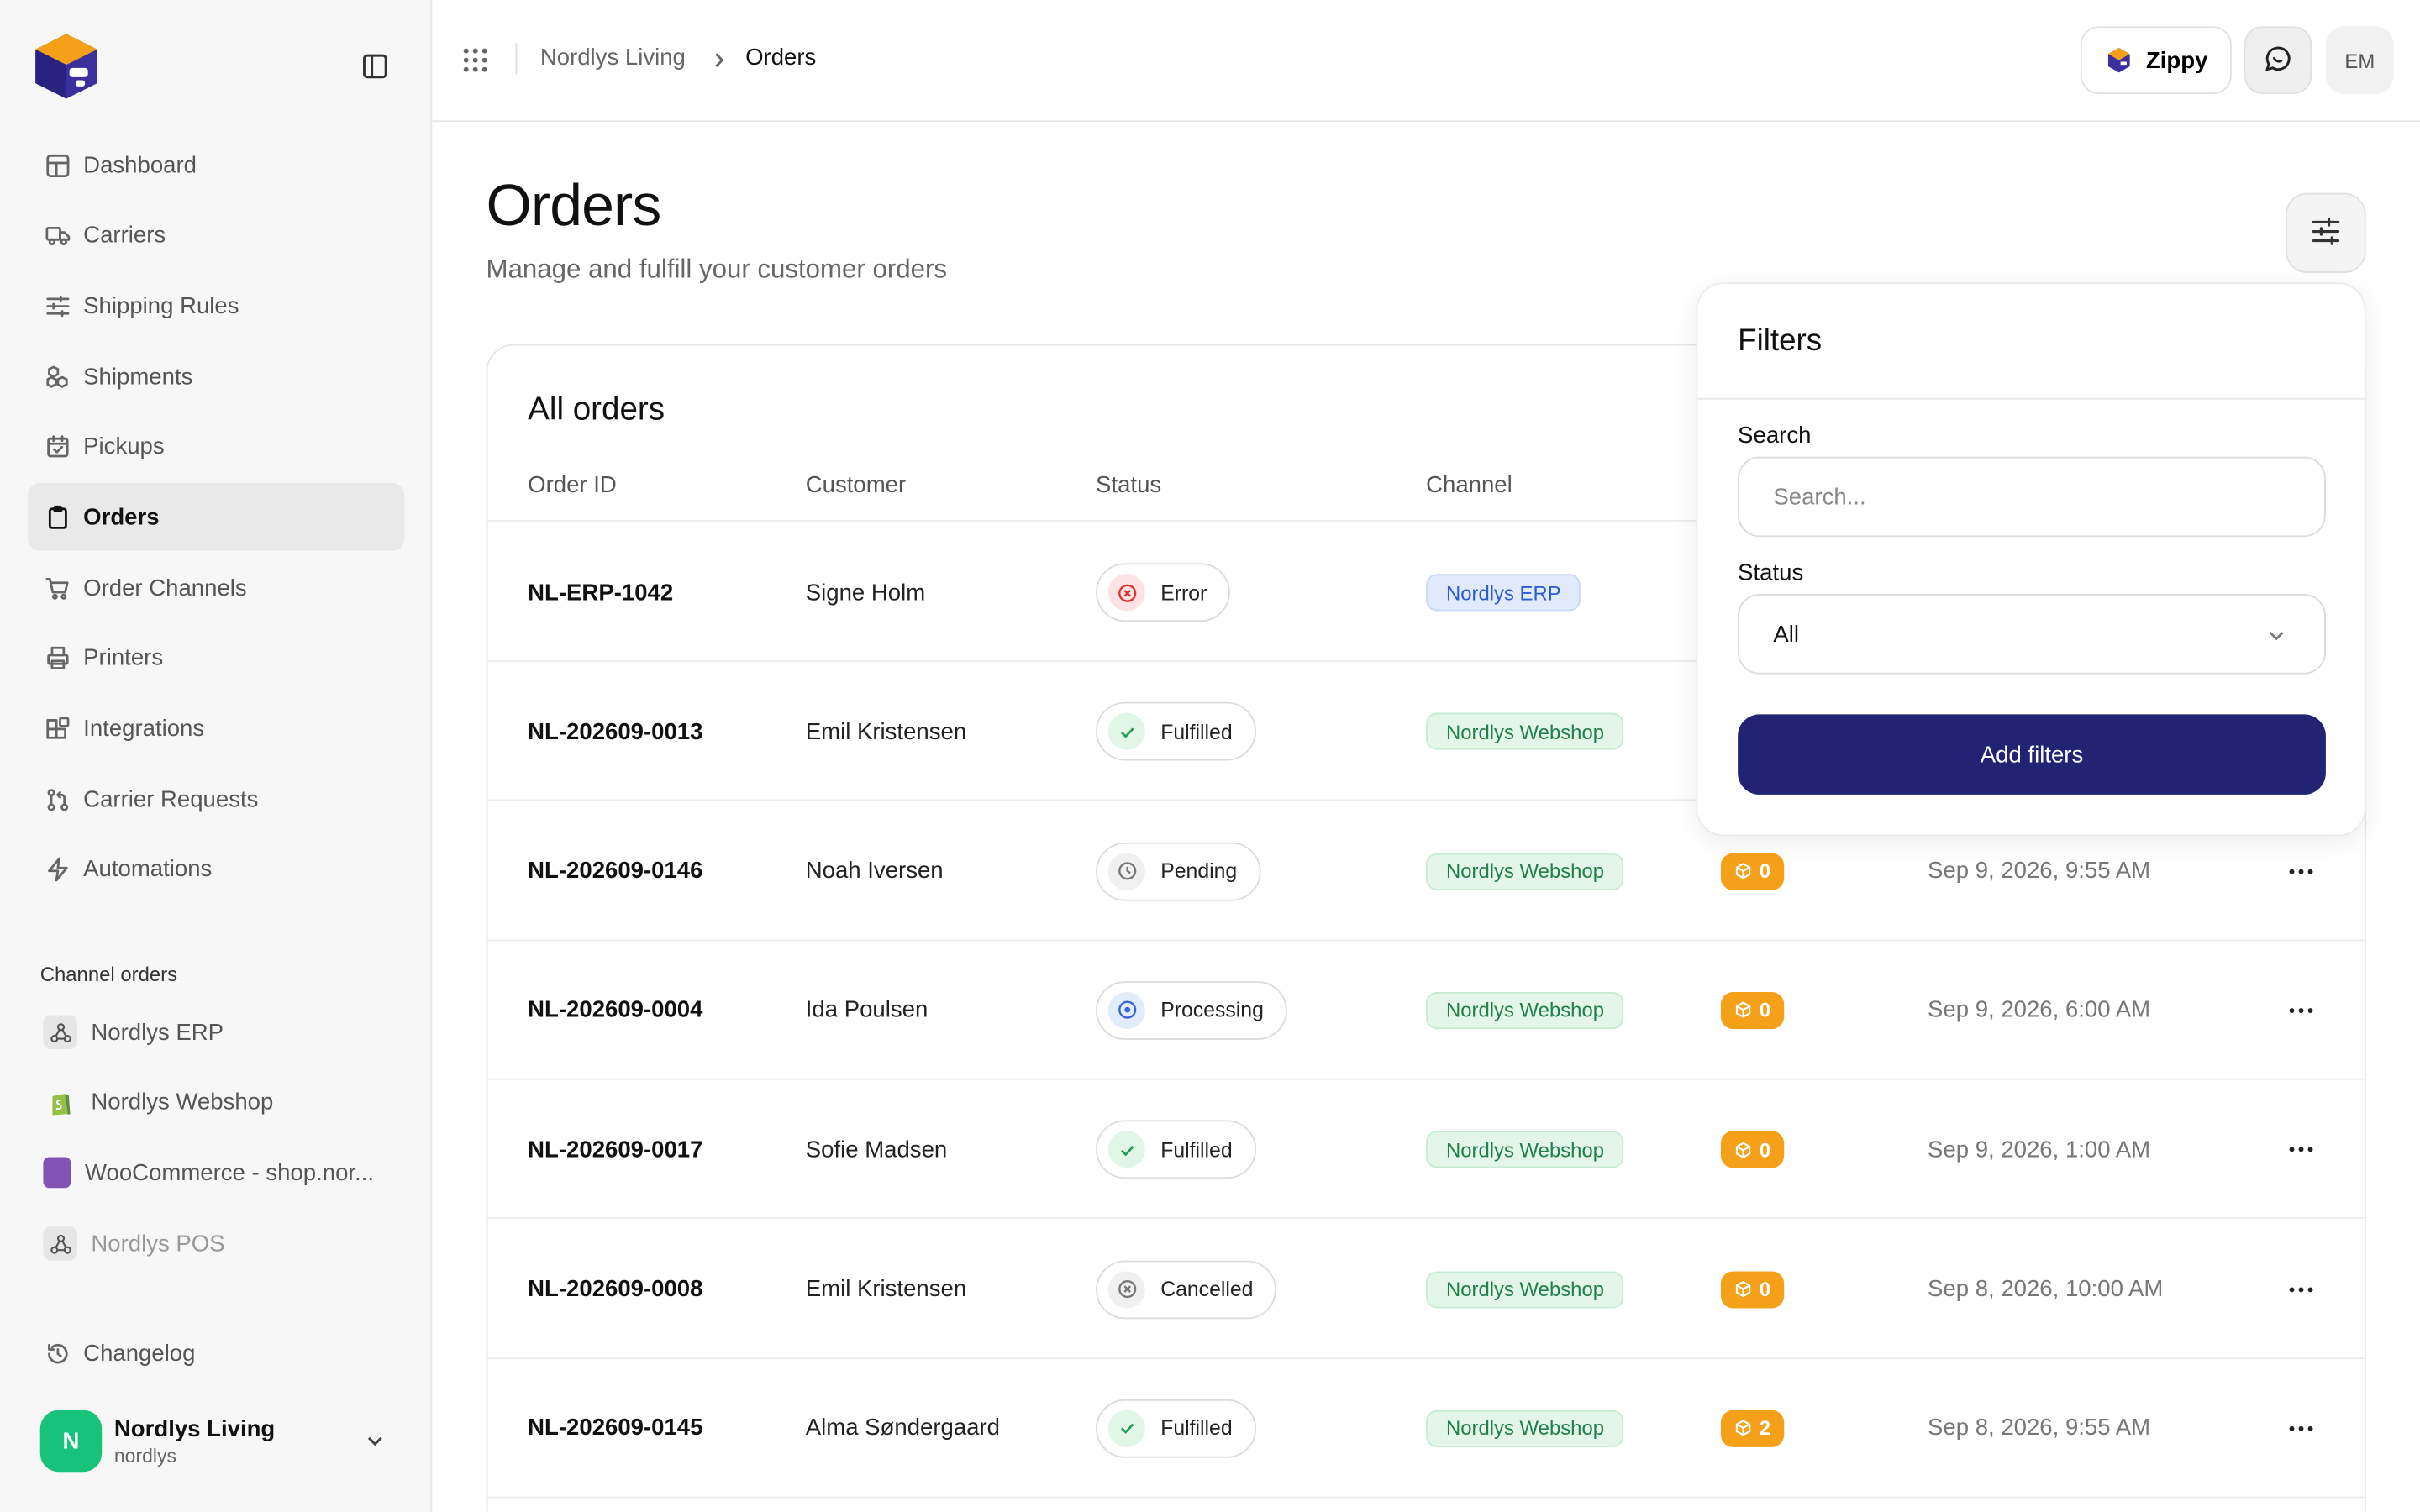 The image size is (2420, 1512). I want to click on topbar: Nordlys Living Orders Zippy EM, so click(1426, 61).